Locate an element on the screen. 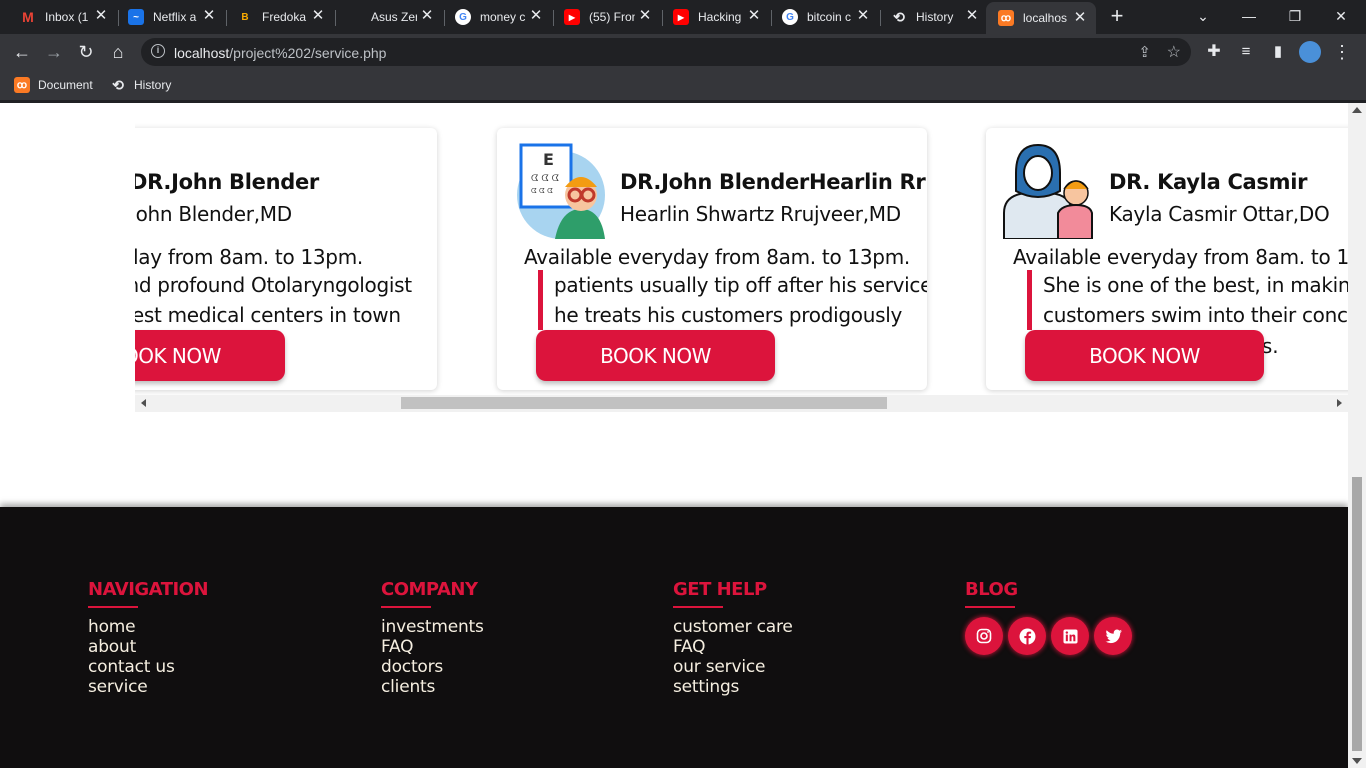  browser-tab: ~ Netflix a ✕ is located at coordinates (166, 17).